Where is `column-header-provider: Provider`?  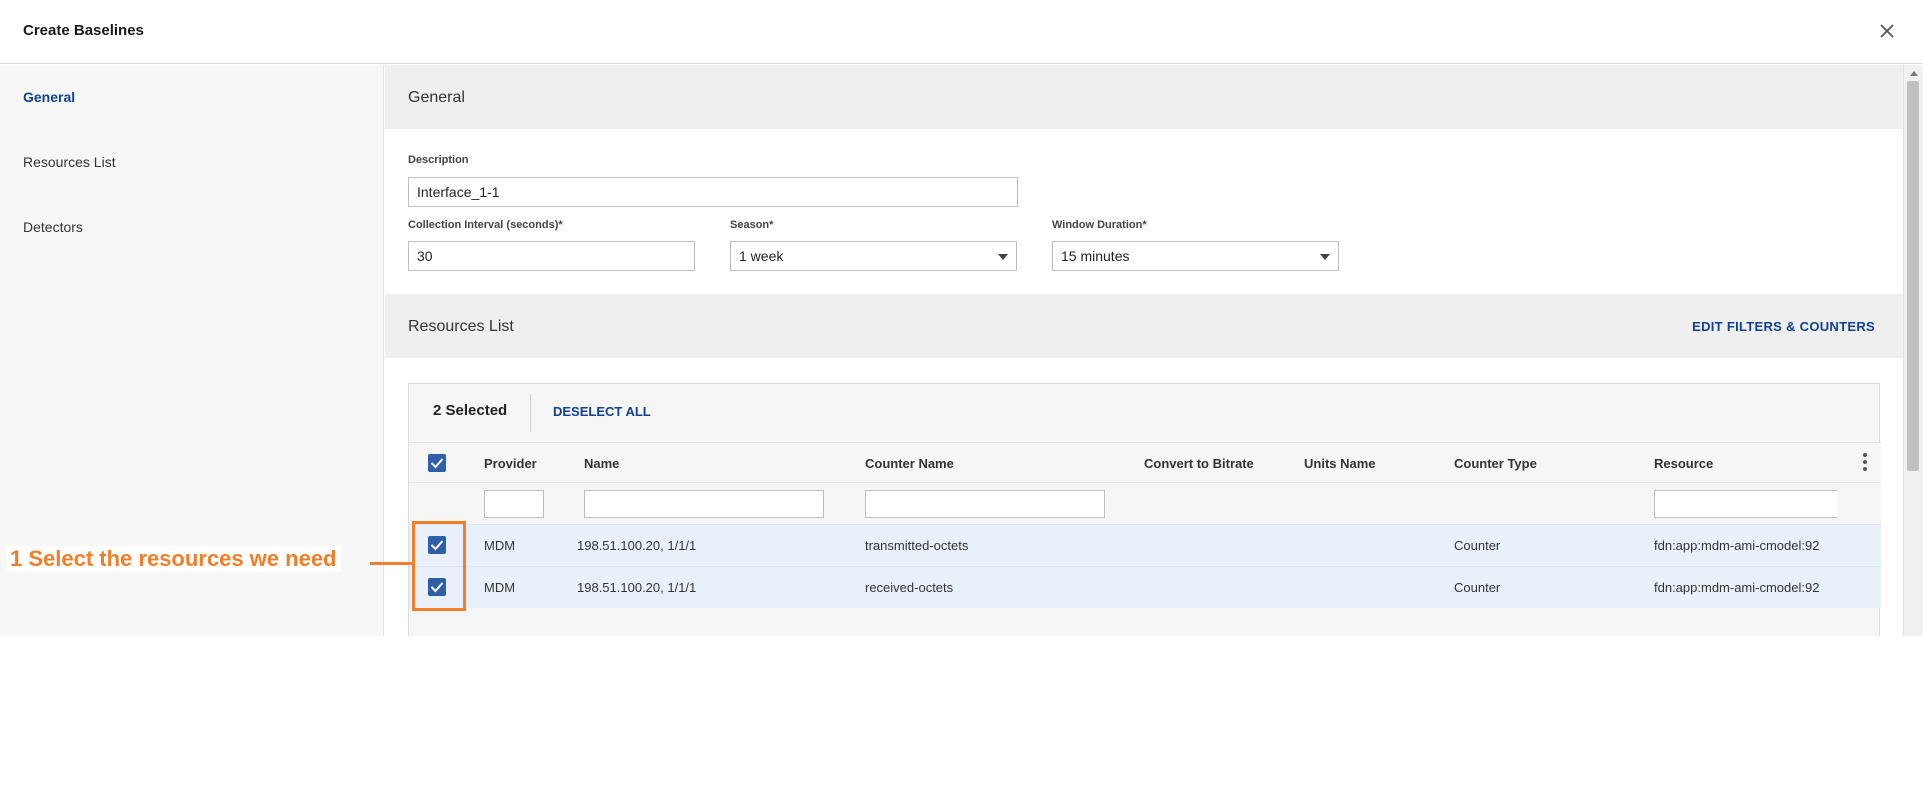
column-header-provider: Provider is located at coordinates (510, 463).